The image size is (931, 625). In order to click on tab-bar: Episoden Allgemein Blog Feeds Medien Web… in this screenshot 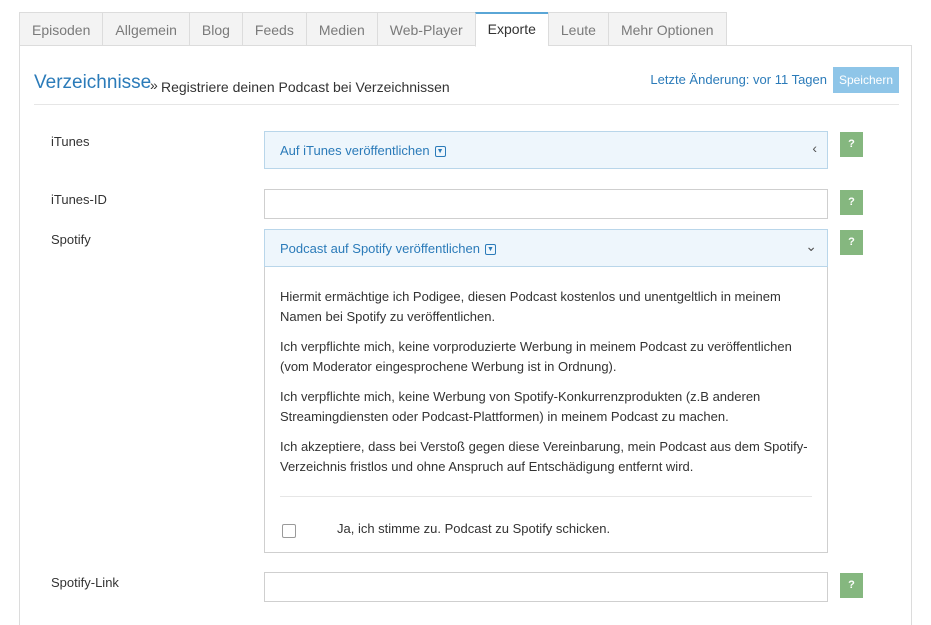, I will do `click(373, 29)`.